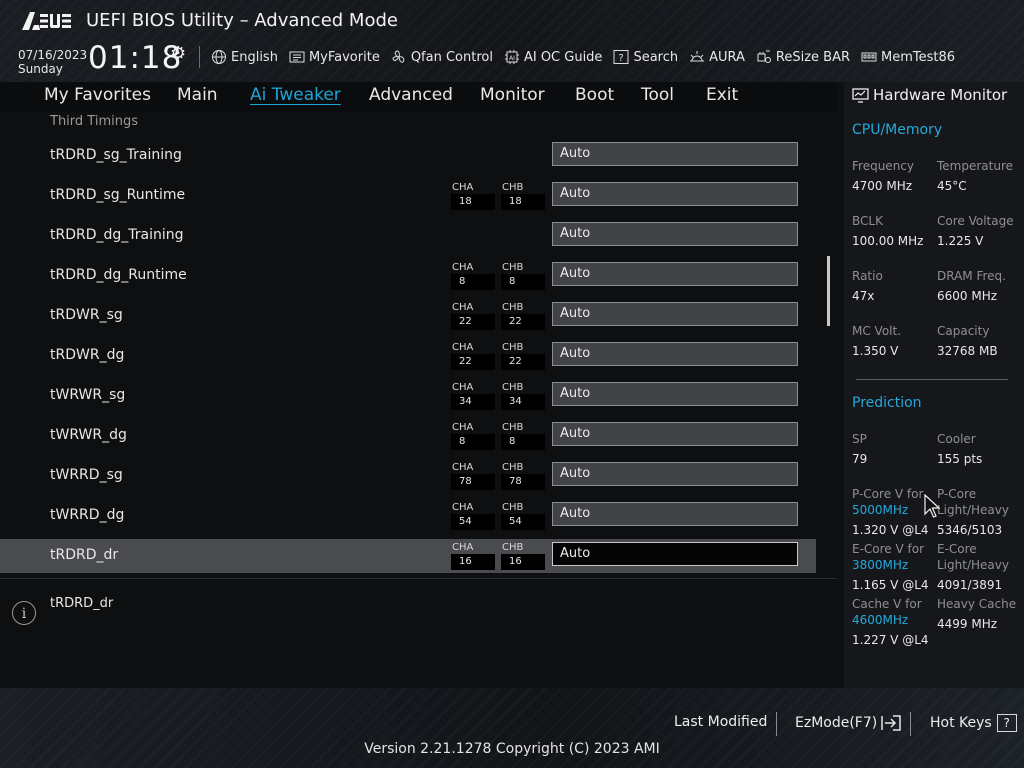 This screenshot has height=768, width=1024. I want to click on stat-label: DRAM Freq., so click(971, 276).